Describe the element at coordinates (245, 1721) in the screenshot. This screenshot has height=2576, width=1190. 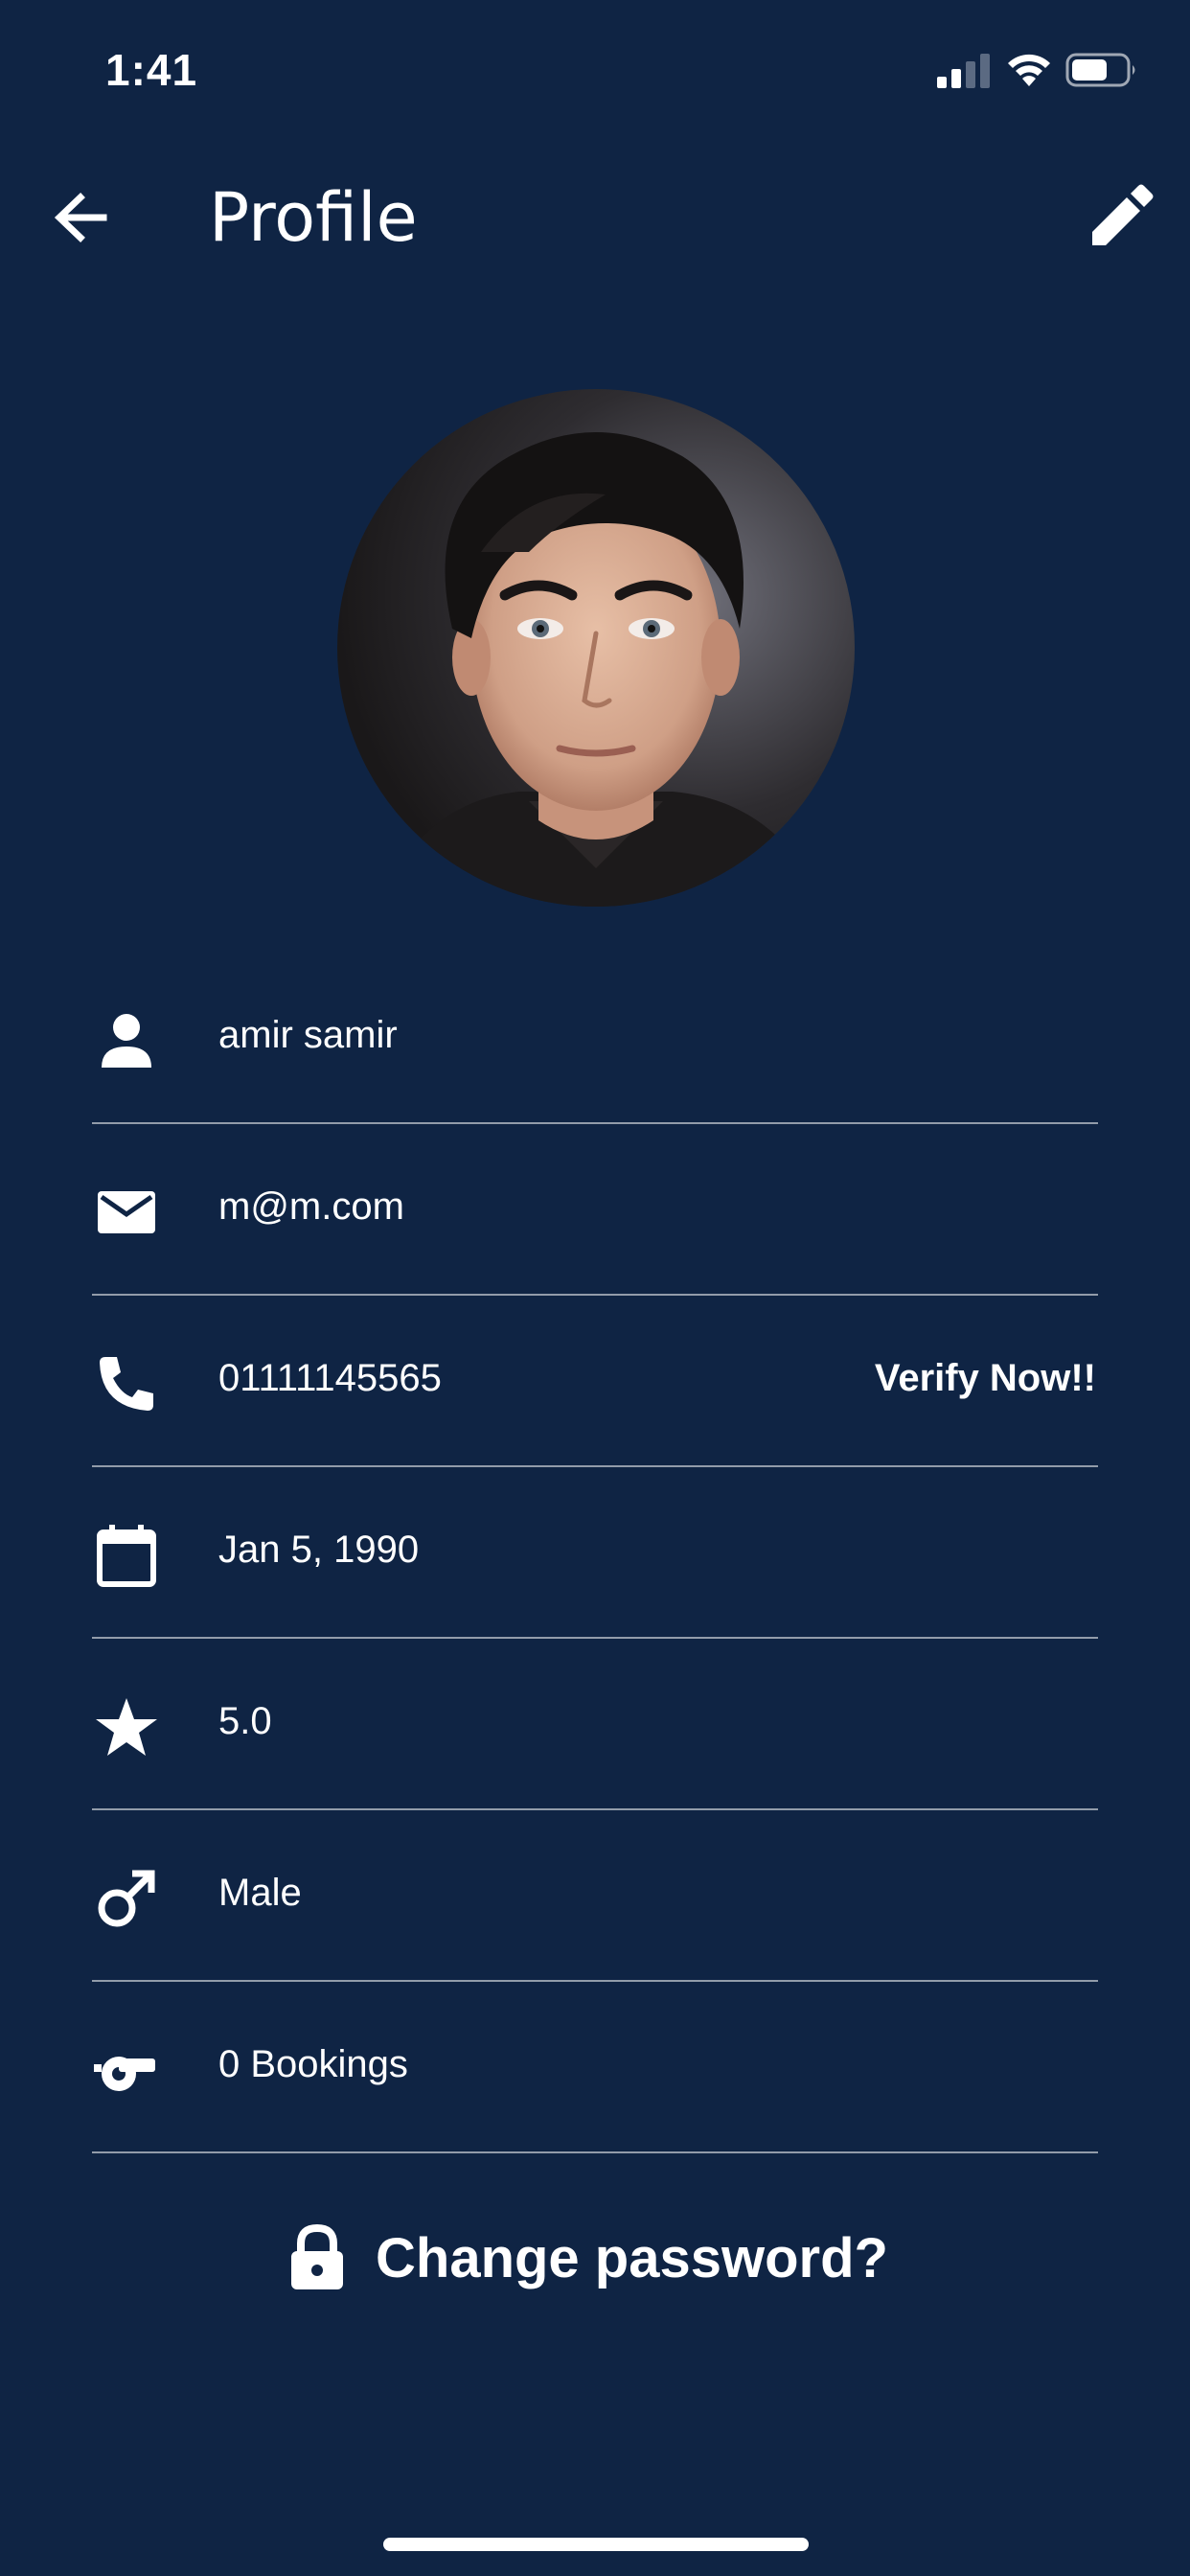
I see `rating-value: 5.0` at that location.